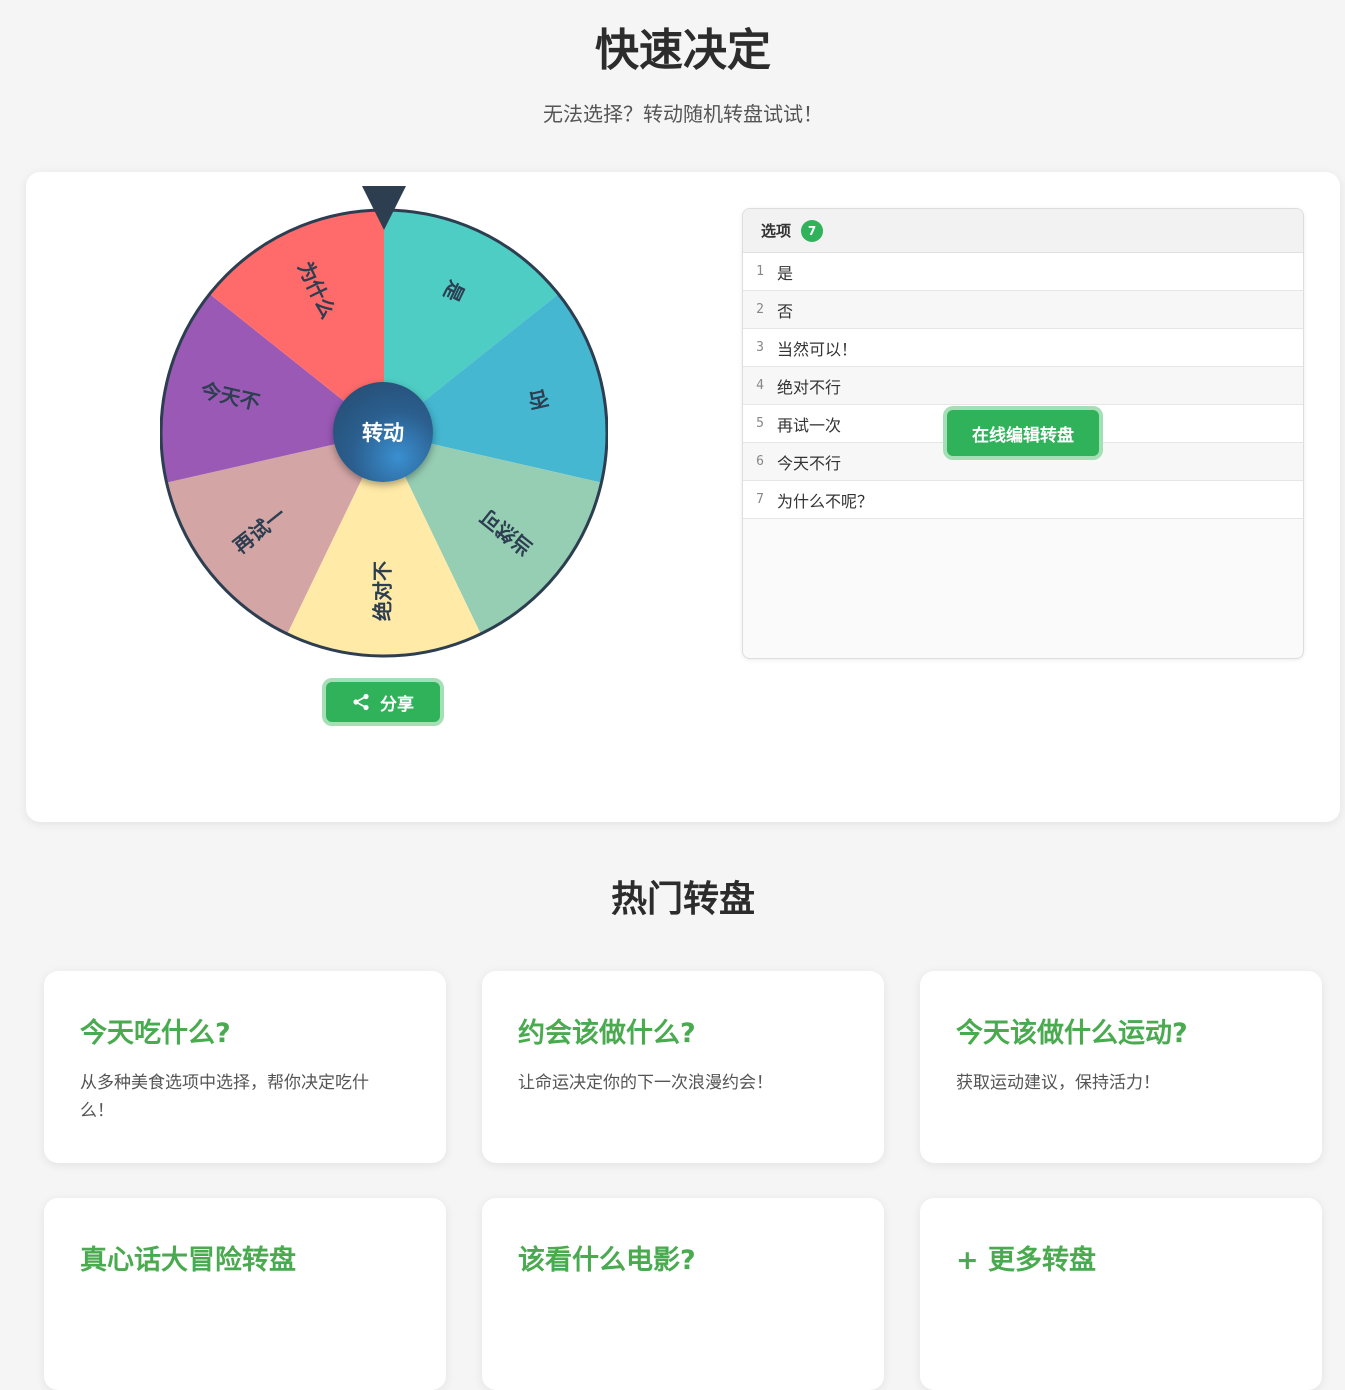 Image resolution: width=1345 pixels, height=1390 pixels. What do you see at coordinates (760, 271) in the screenshot?
I see `option-line-number: 1` at bounding box center [760, 271].